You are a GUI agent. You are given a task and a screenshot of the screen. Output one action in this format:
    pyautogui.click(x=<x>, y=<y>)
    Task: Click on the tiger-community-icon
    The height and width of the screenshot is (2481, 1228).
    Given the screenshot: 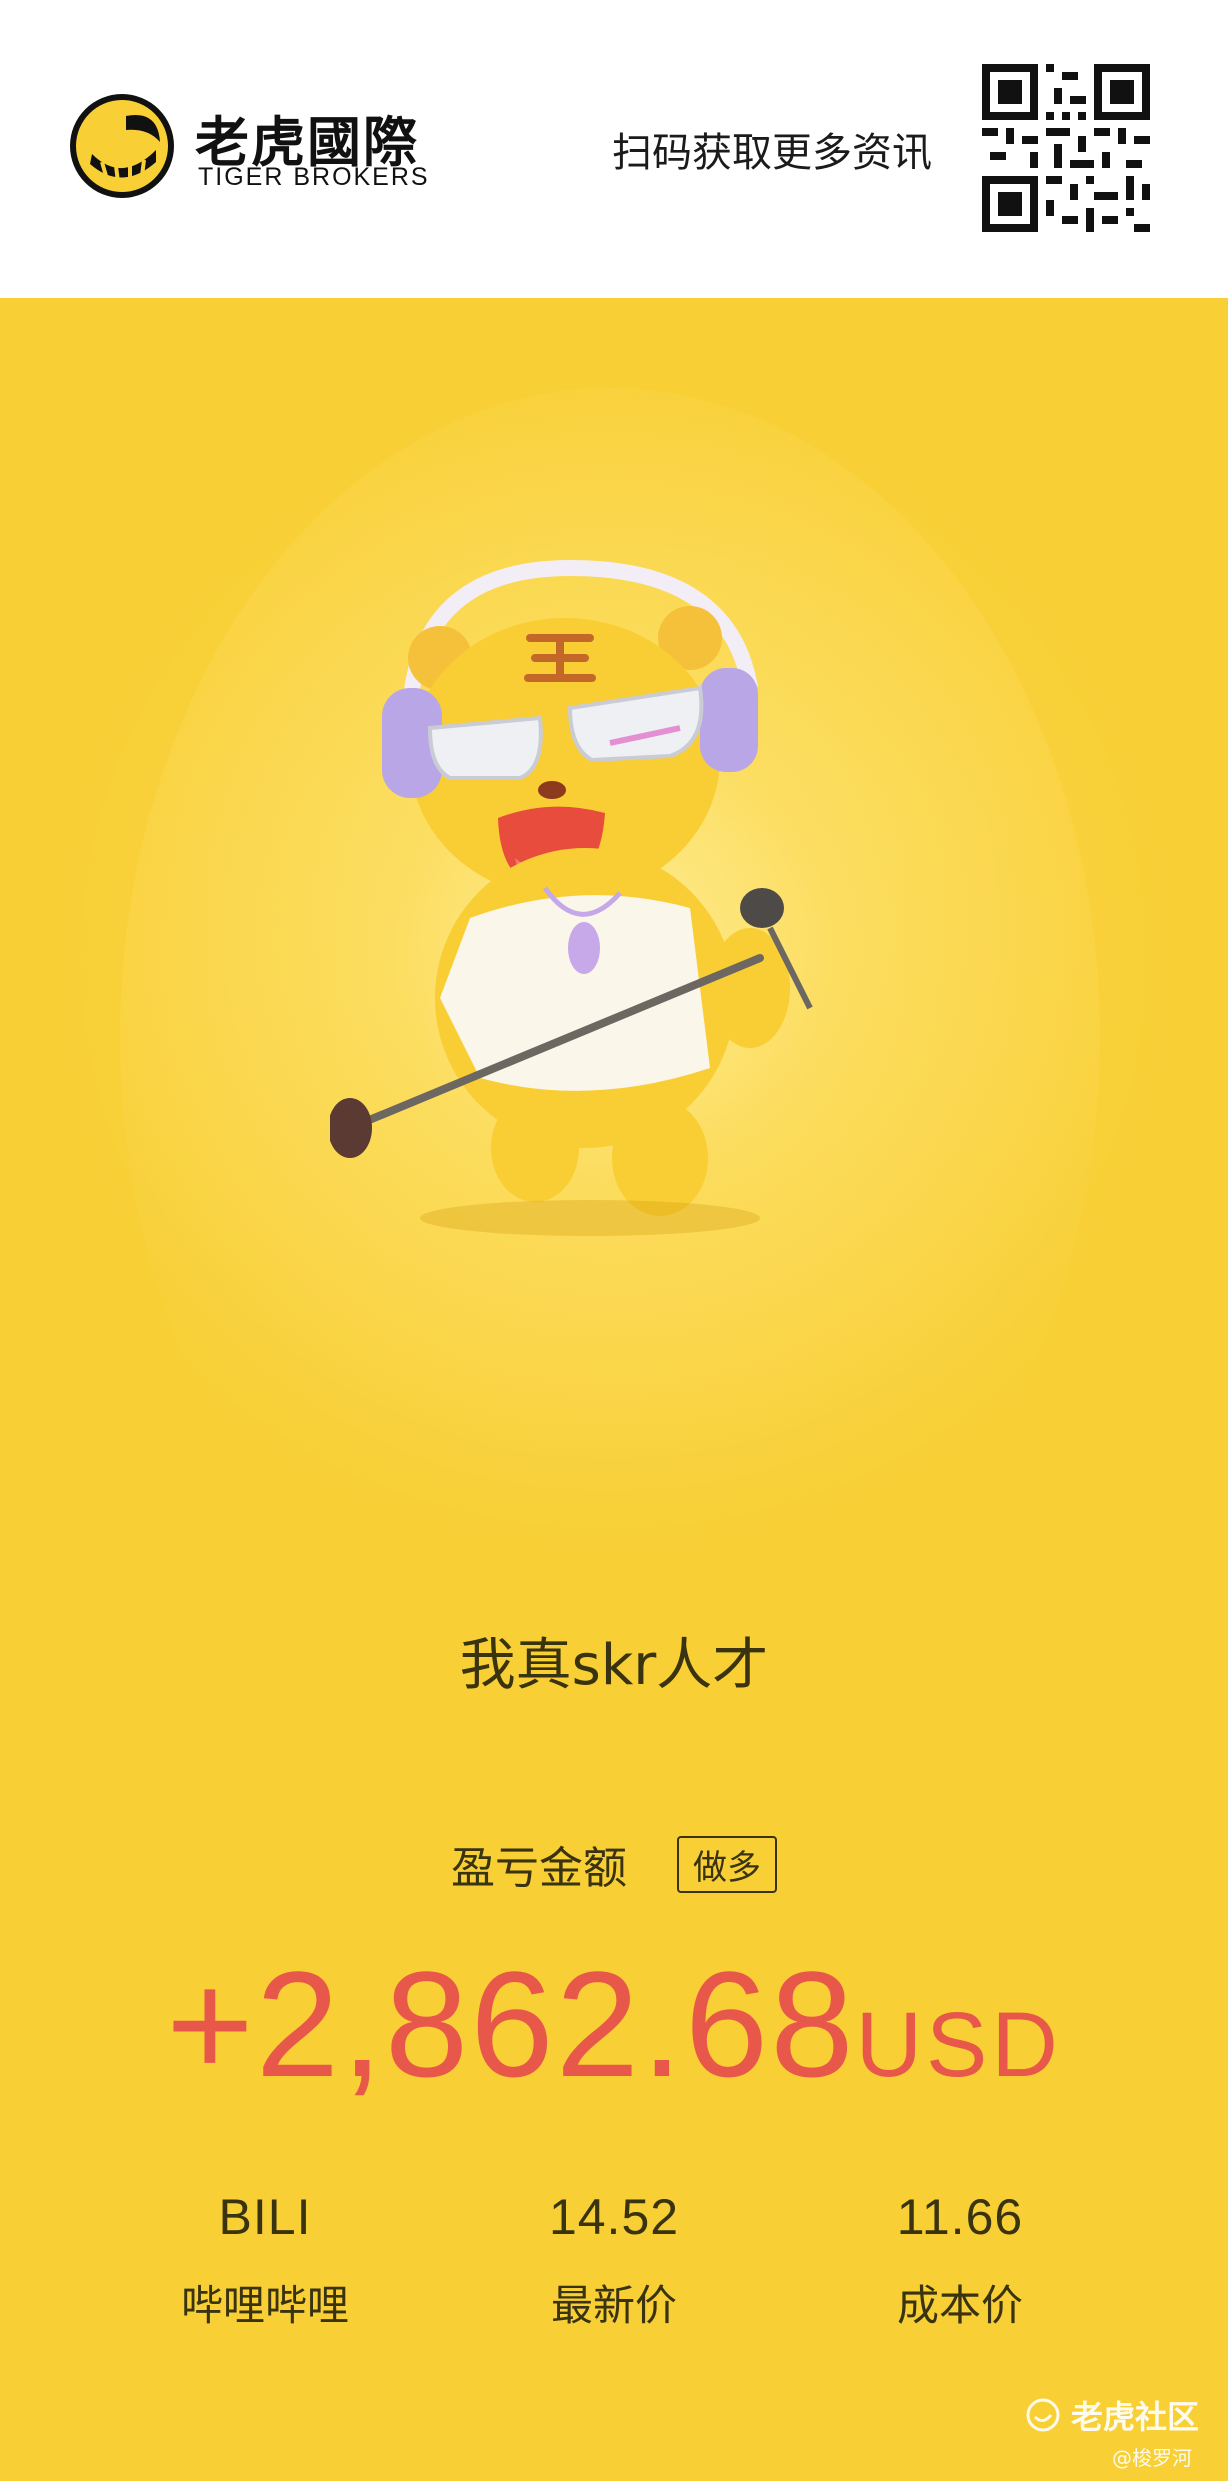 What is the action you would take?
    pyautogui.click(x=1043, y=2415)
    